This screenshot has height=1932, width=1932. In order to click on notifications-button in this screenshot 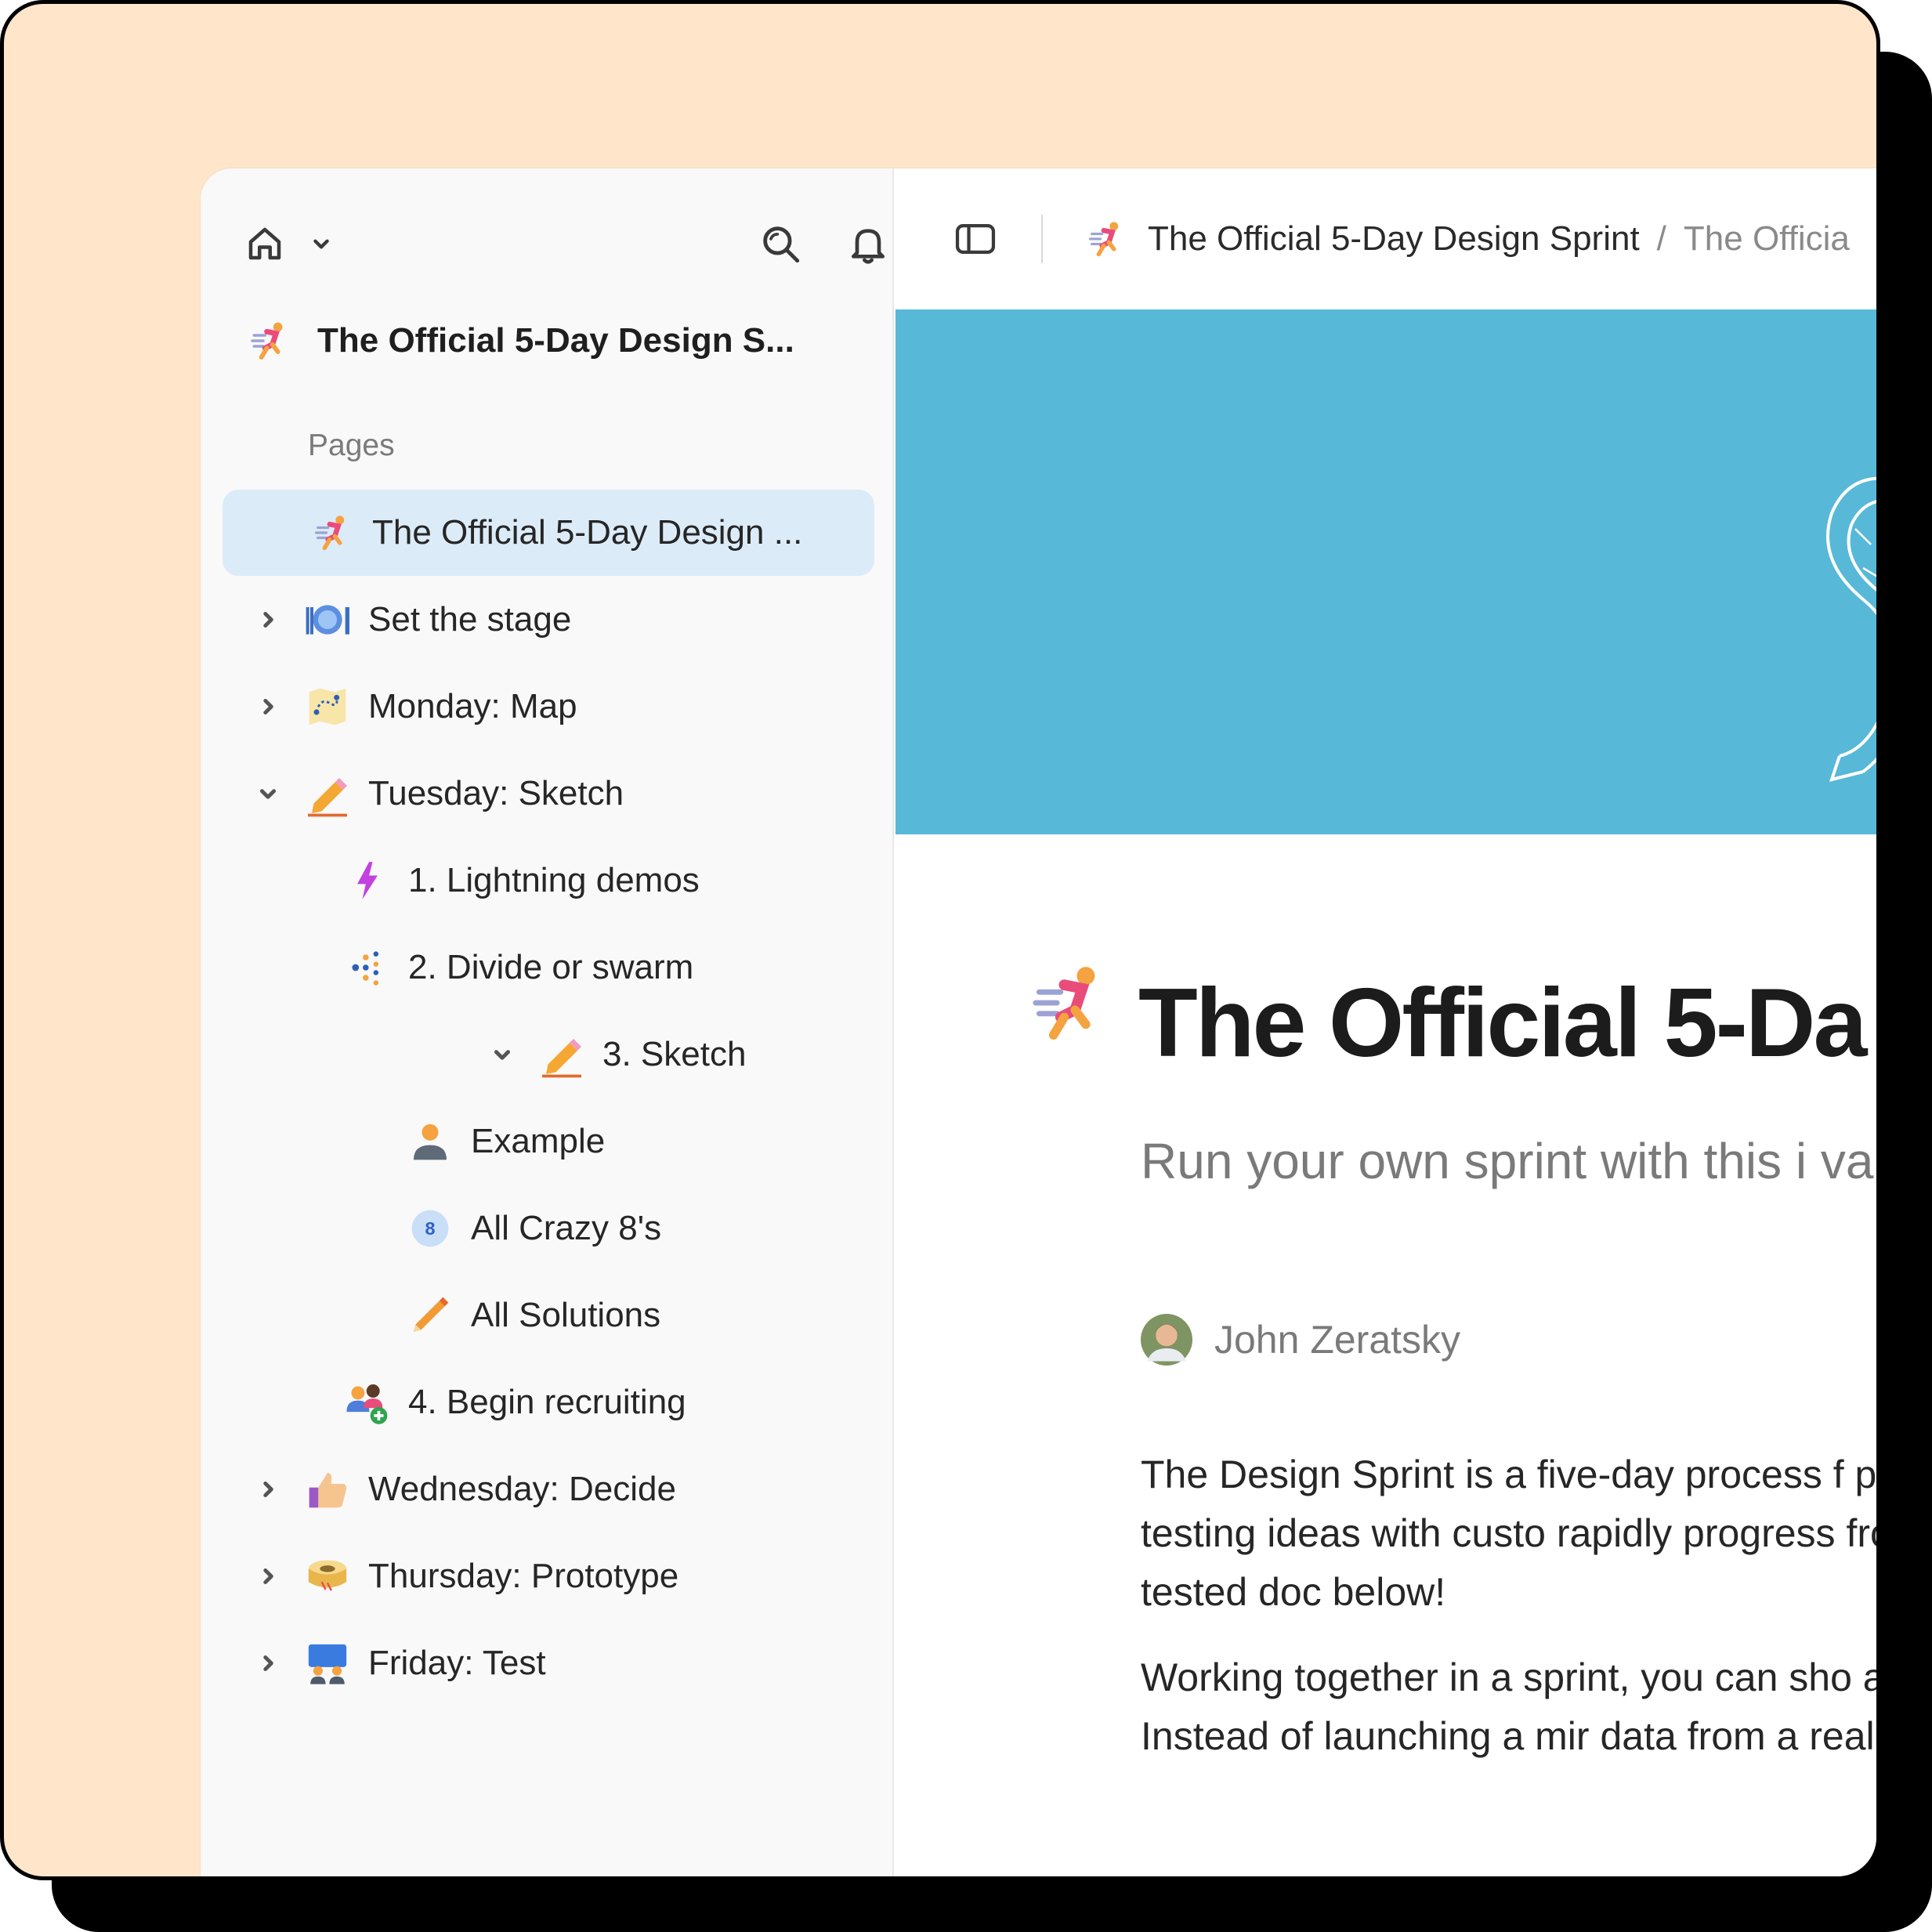, I will do `click(868, 244)`.